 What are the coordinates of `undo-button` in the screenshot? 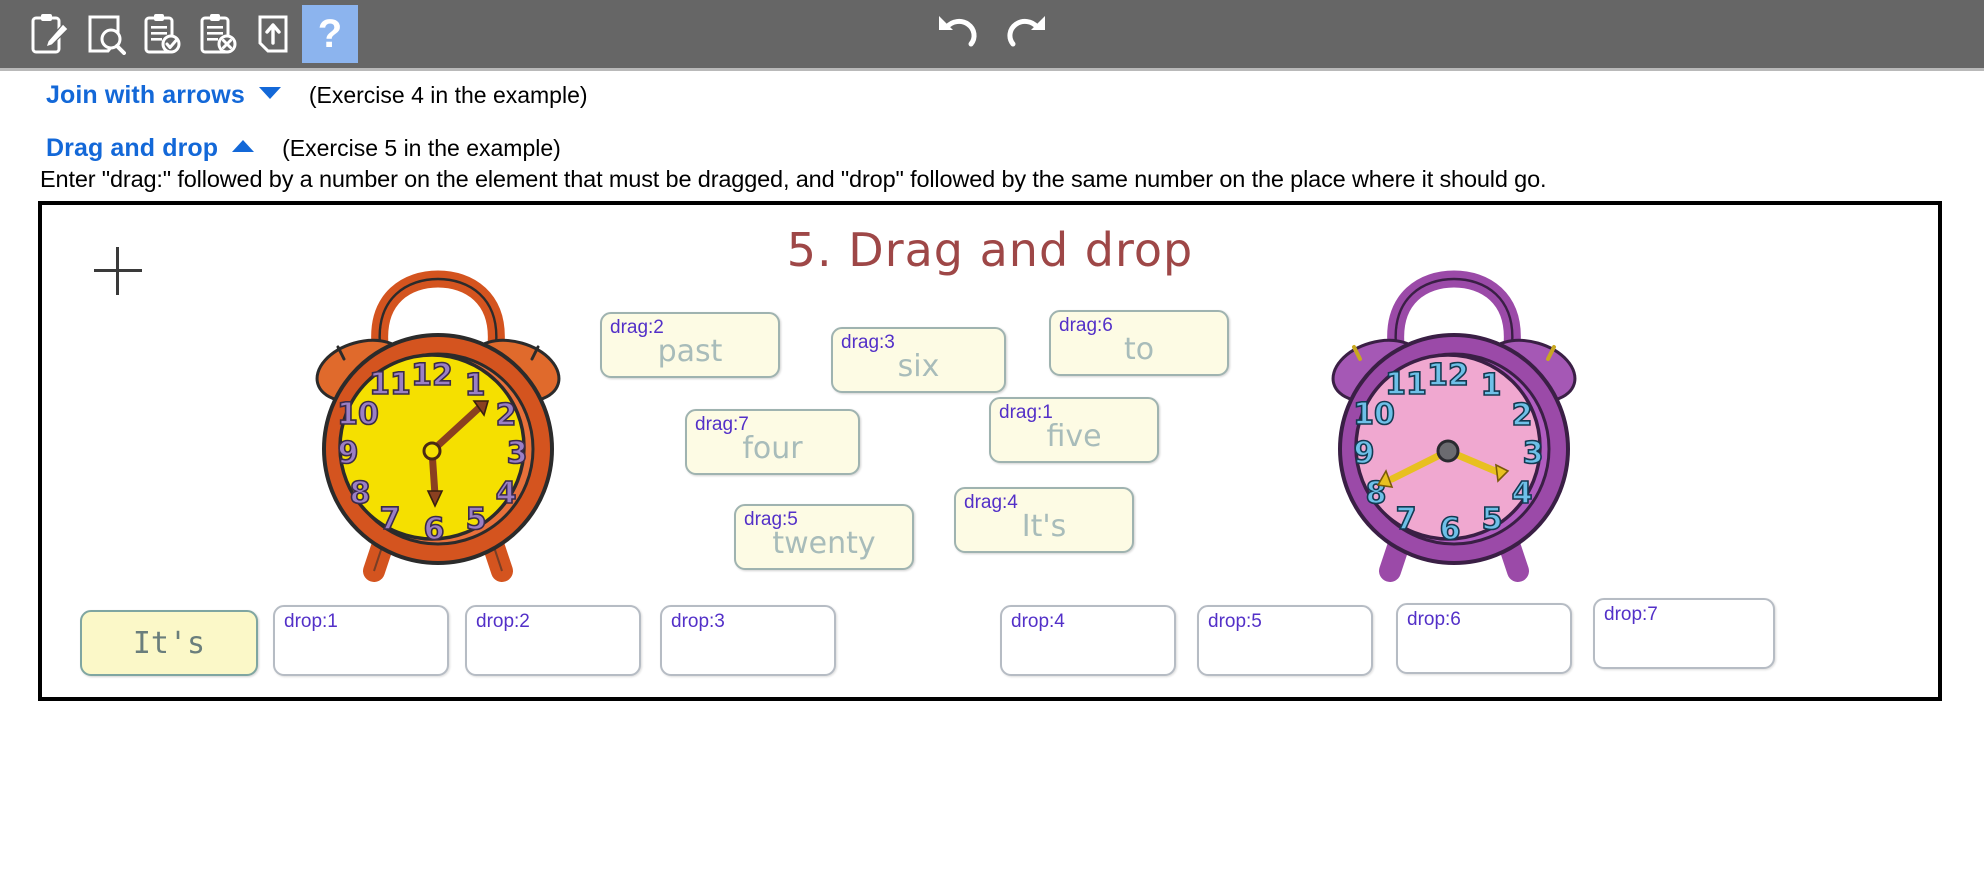 It's located at (956, 34).